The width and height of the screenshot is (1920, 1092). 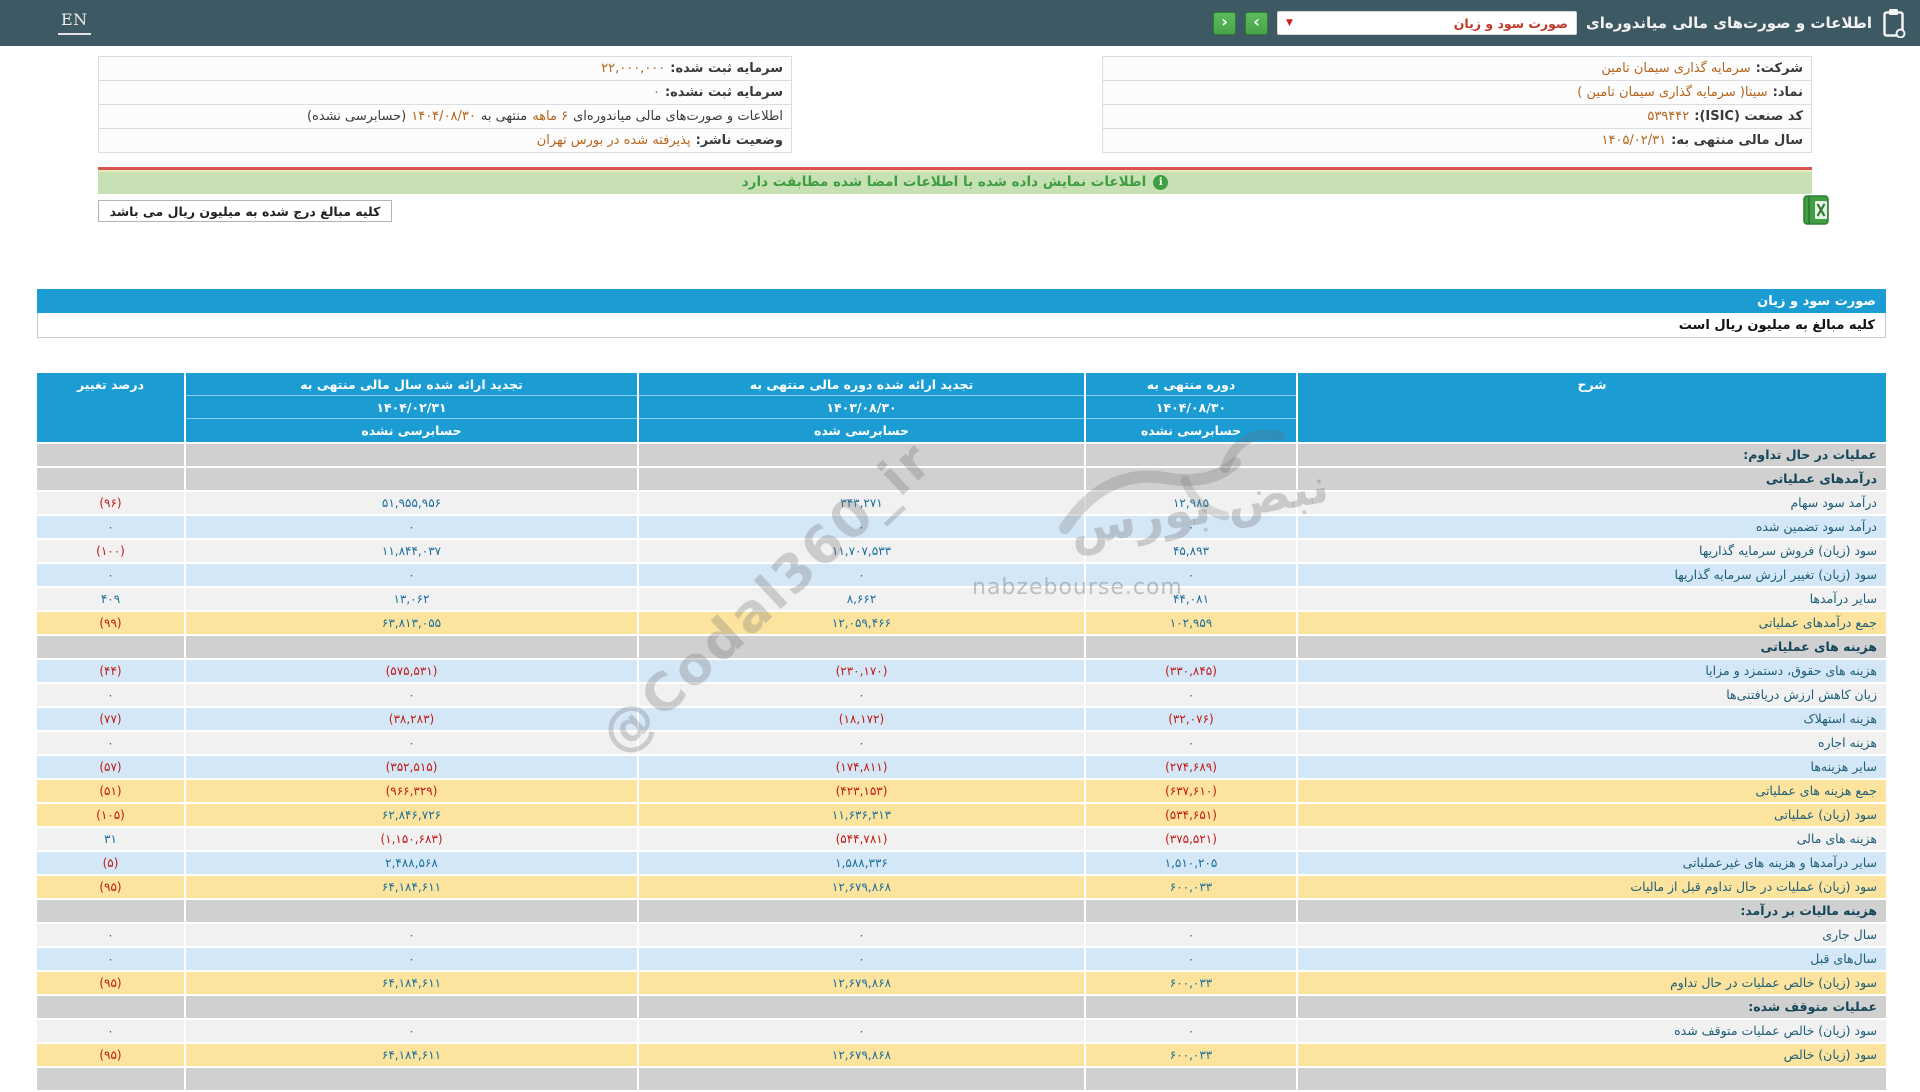 I want to click on section-row, so click(x=961, y=1079).